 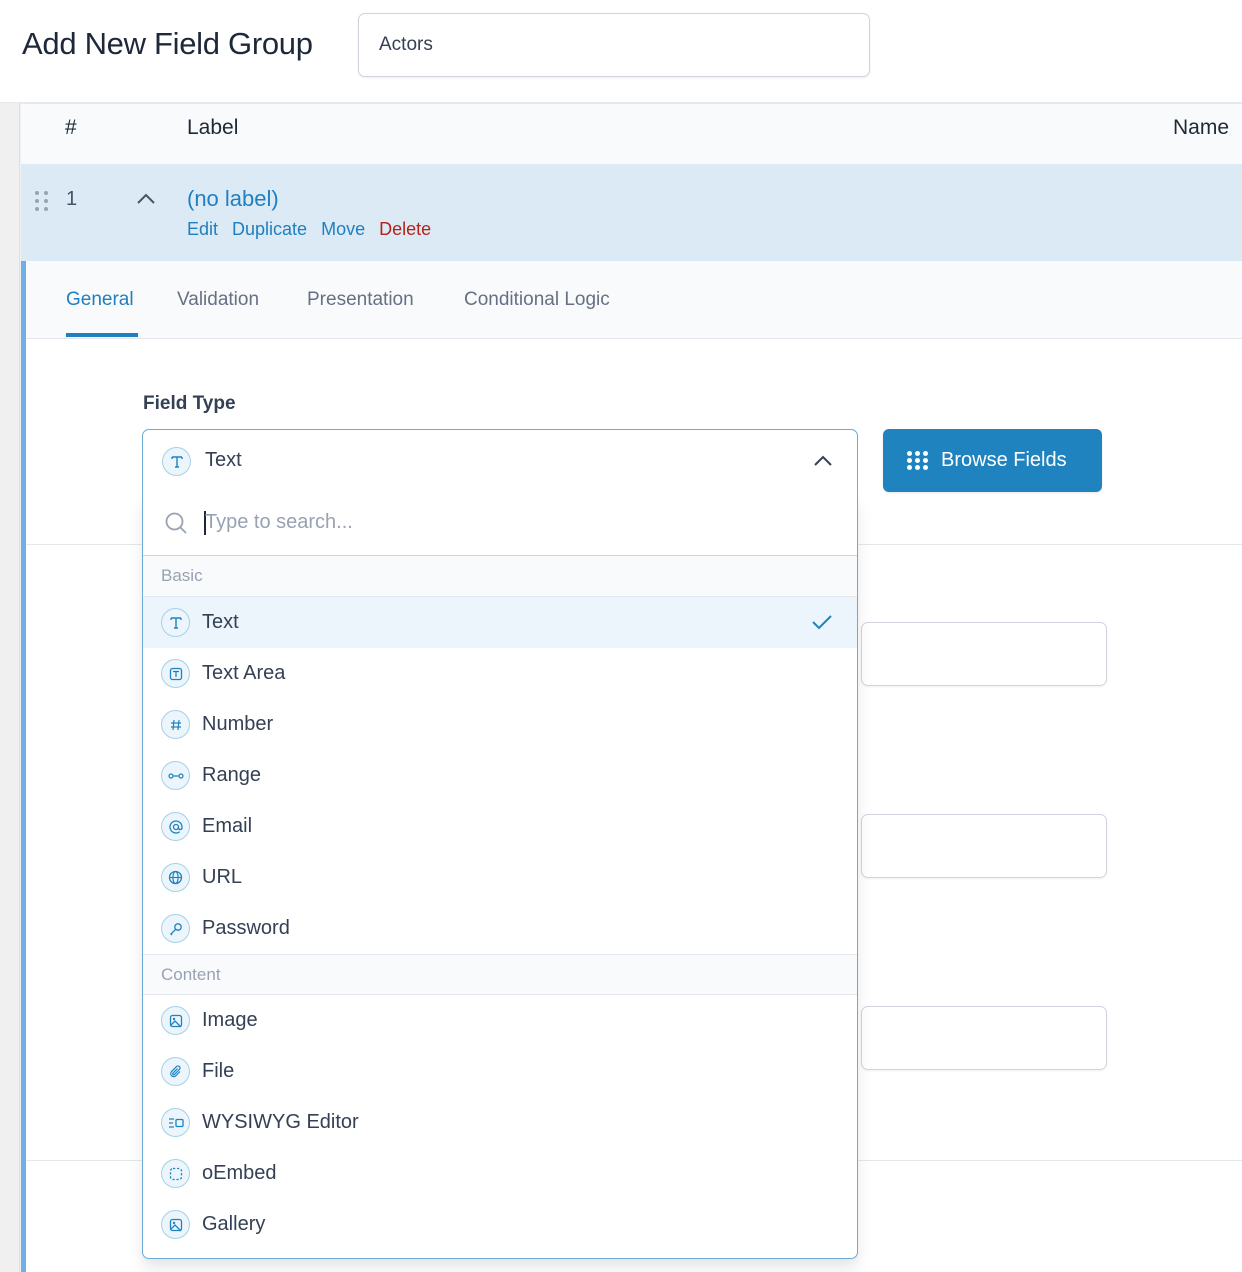 I want to click on tab-presentation: Presentation, so click(x=360, y=300).